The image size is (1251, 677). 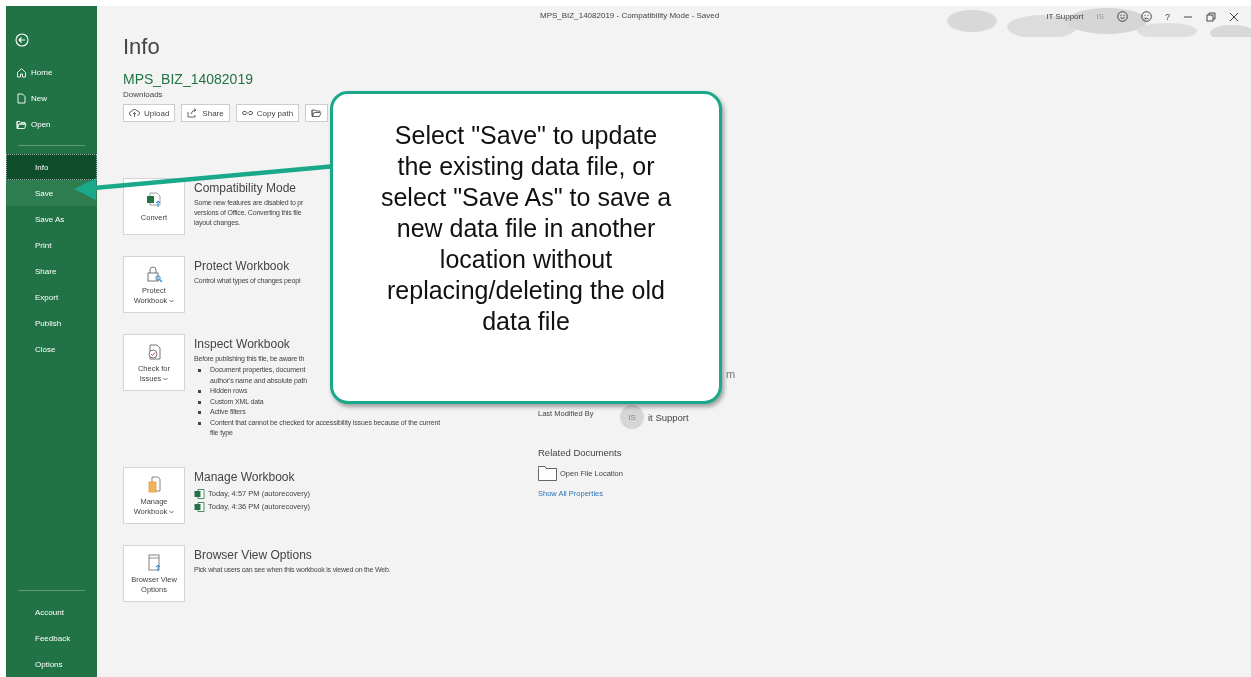 What do you see at coordinates (253, 555) in the screenshot?
I see `section-title: Browser View Options` at bounding box center [253, 555].